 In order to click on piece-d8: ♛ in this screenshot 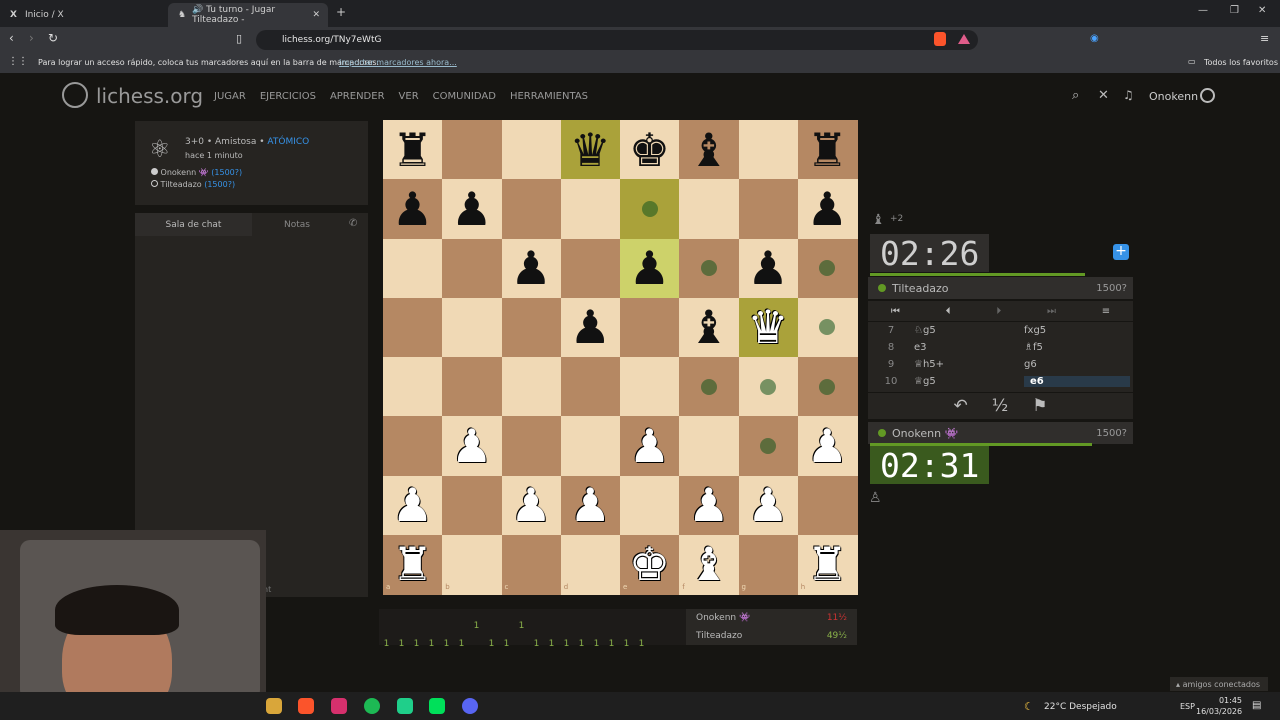, I will do `click(590, 149)`.